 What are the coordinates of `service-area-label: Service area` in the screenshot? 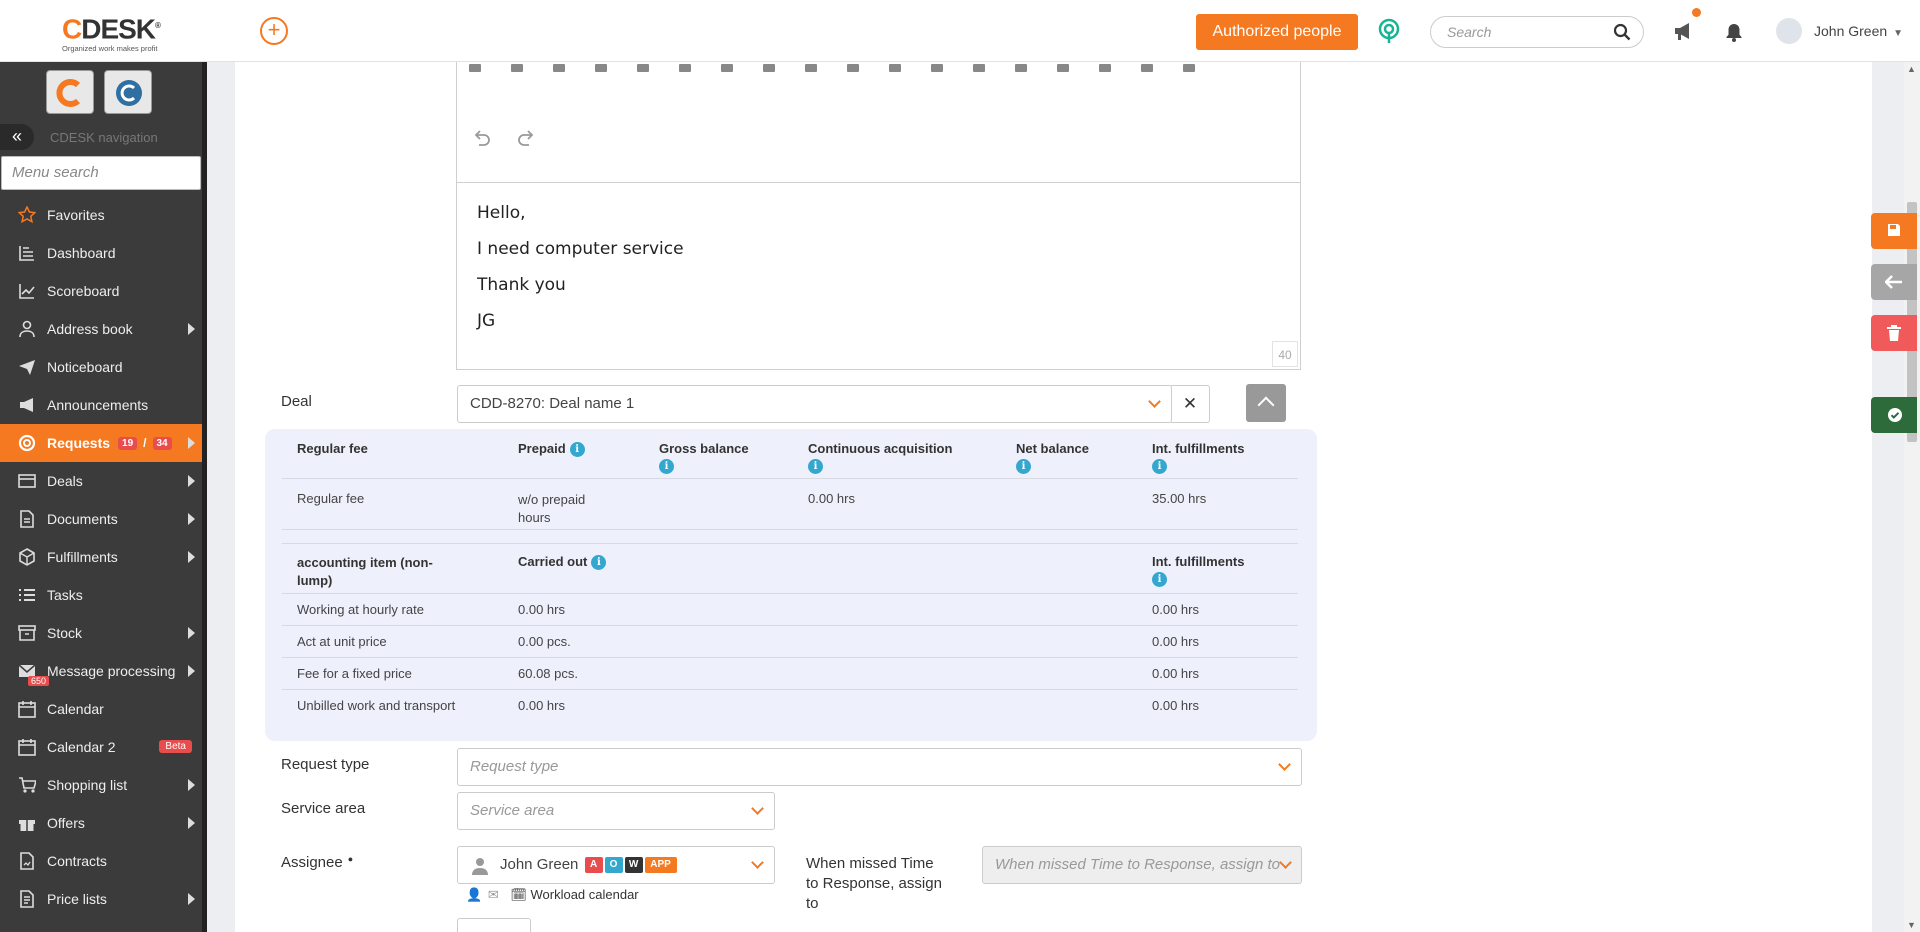 It's located at (323, 808).